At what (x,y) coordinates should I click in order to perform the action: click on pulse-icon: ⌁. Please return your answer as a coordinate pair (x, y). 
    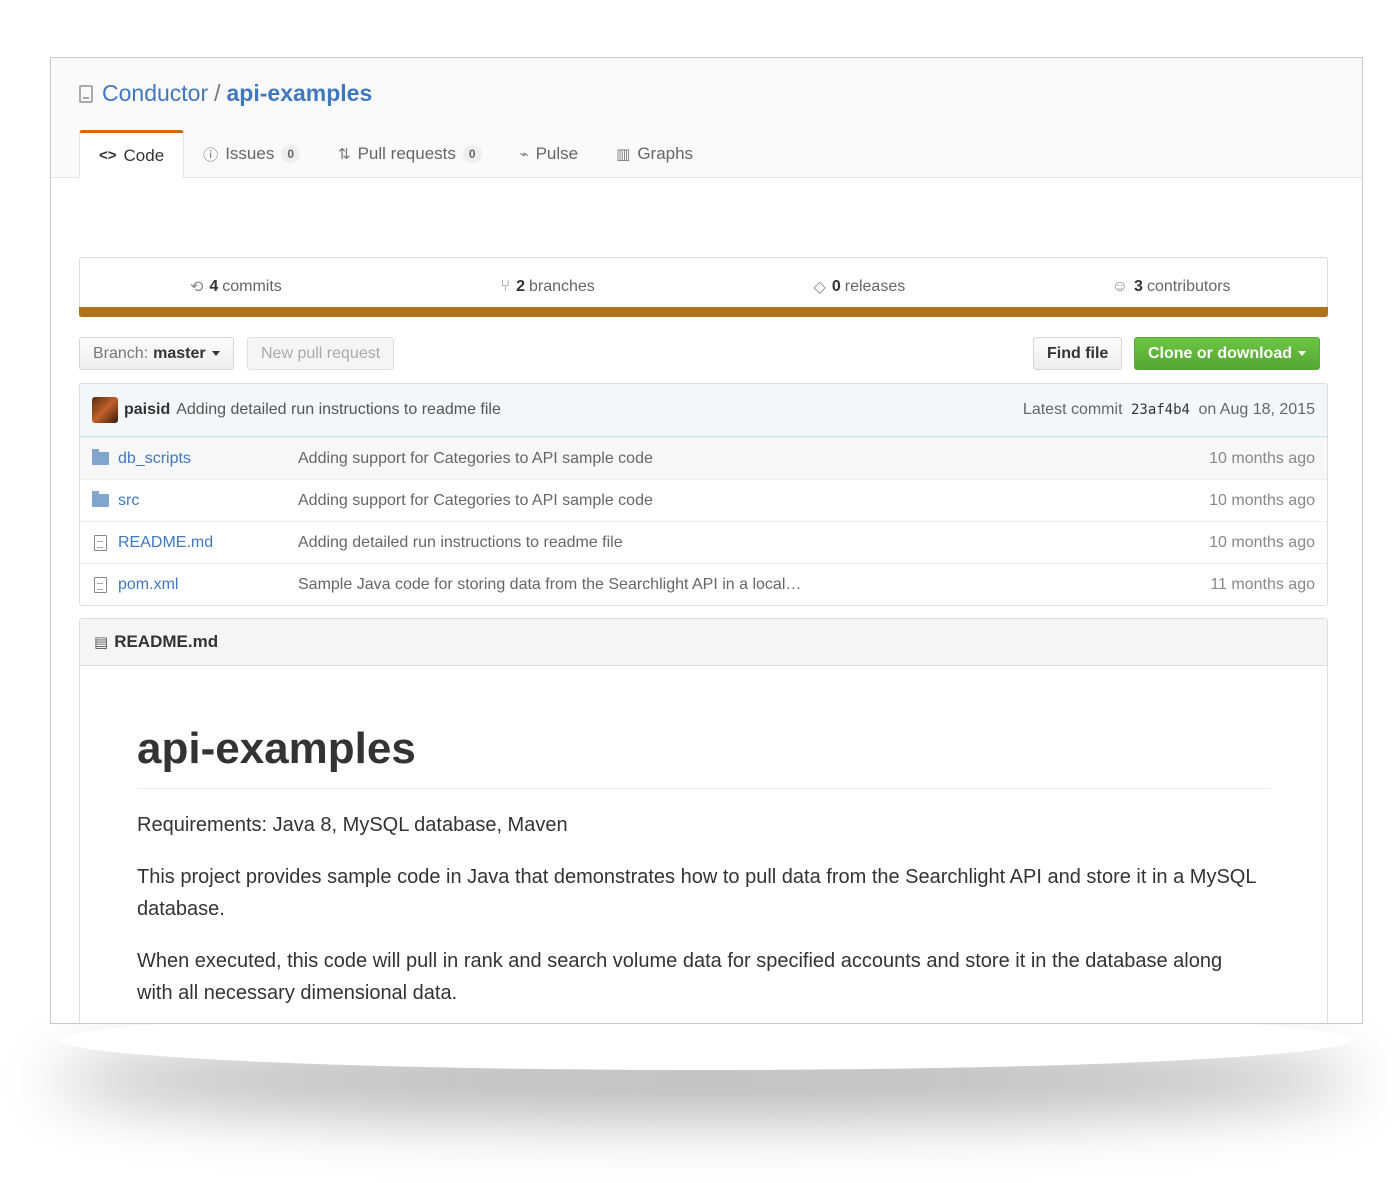
    Looking at the image, I should click on (524, 154).